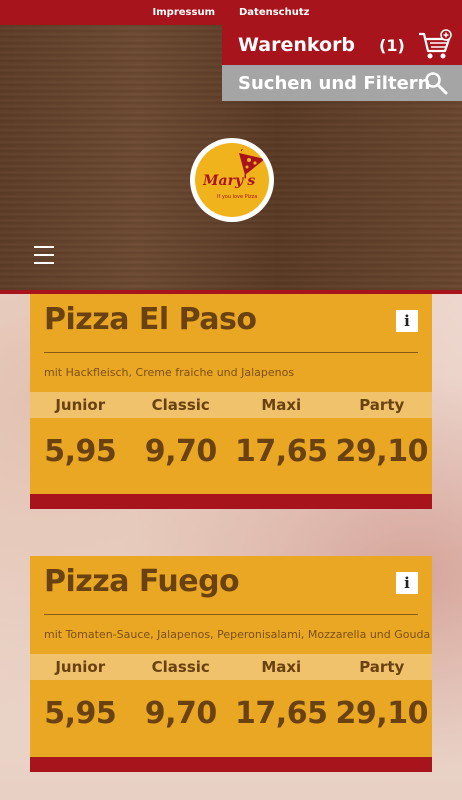 This screenshot has width=462, height=800. I want to click on marys-logo: Mary's If you love Pizza, so click(232, 180).